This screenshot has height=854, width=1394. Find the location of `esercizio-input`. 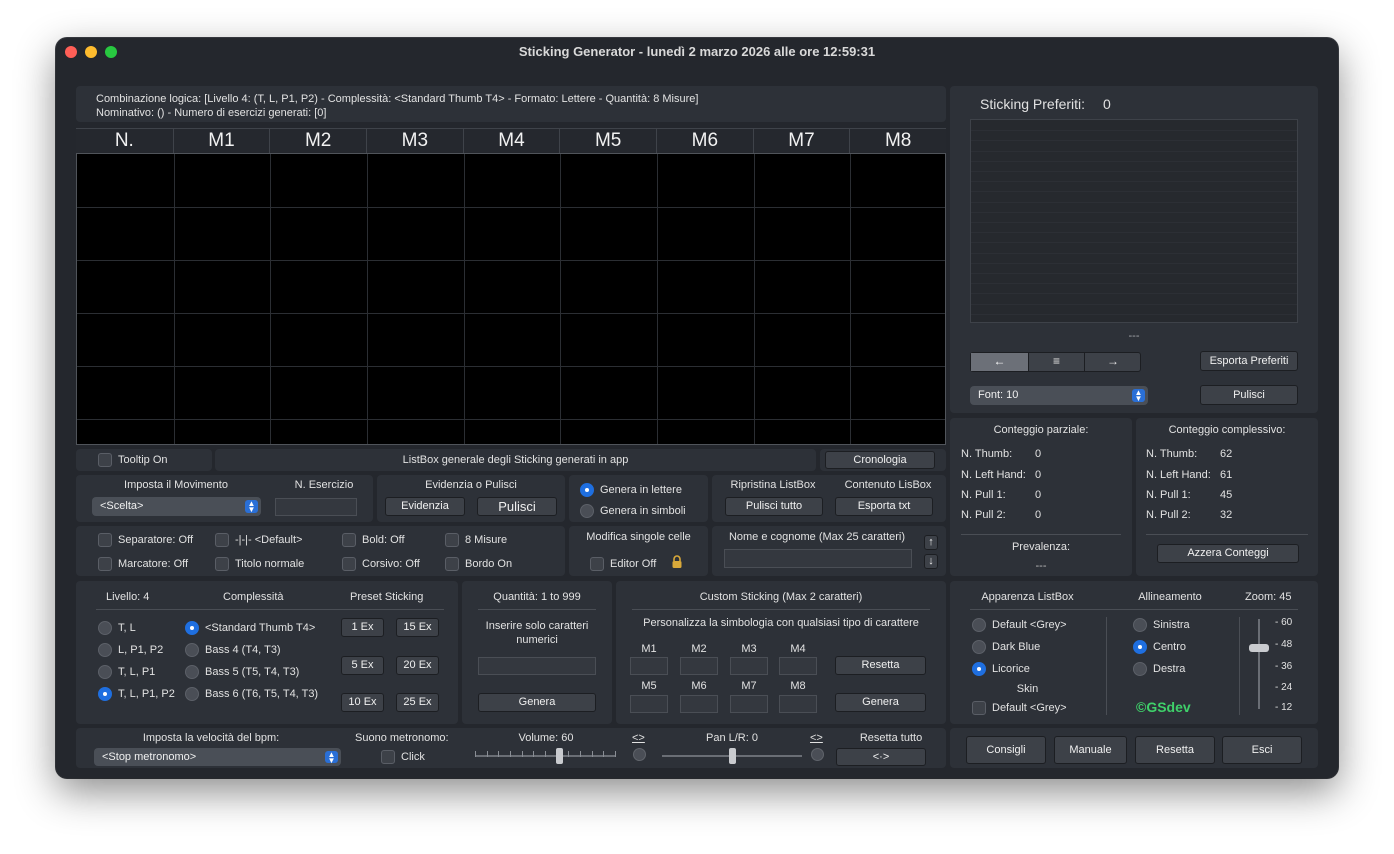

esercizio-input is located at coordinates (316, 507).